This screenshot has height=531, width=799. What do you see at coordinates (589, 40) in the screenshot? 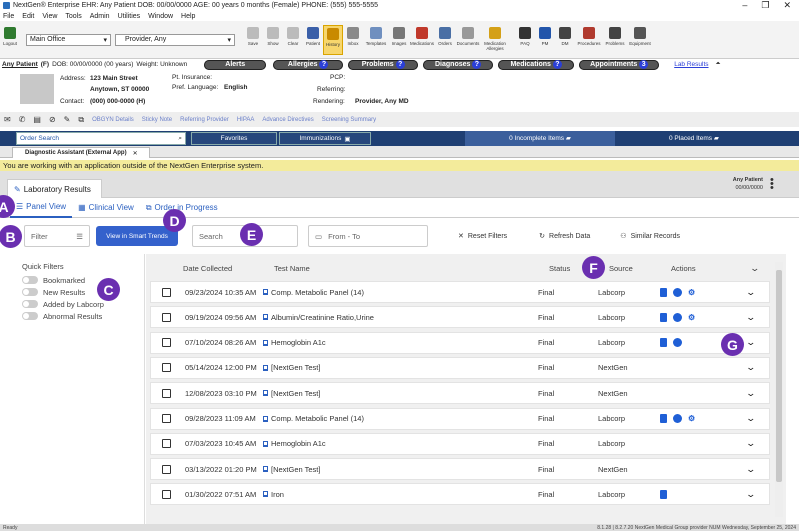
I see `procedures-button: Procedures` at bounding box center [589, 40].